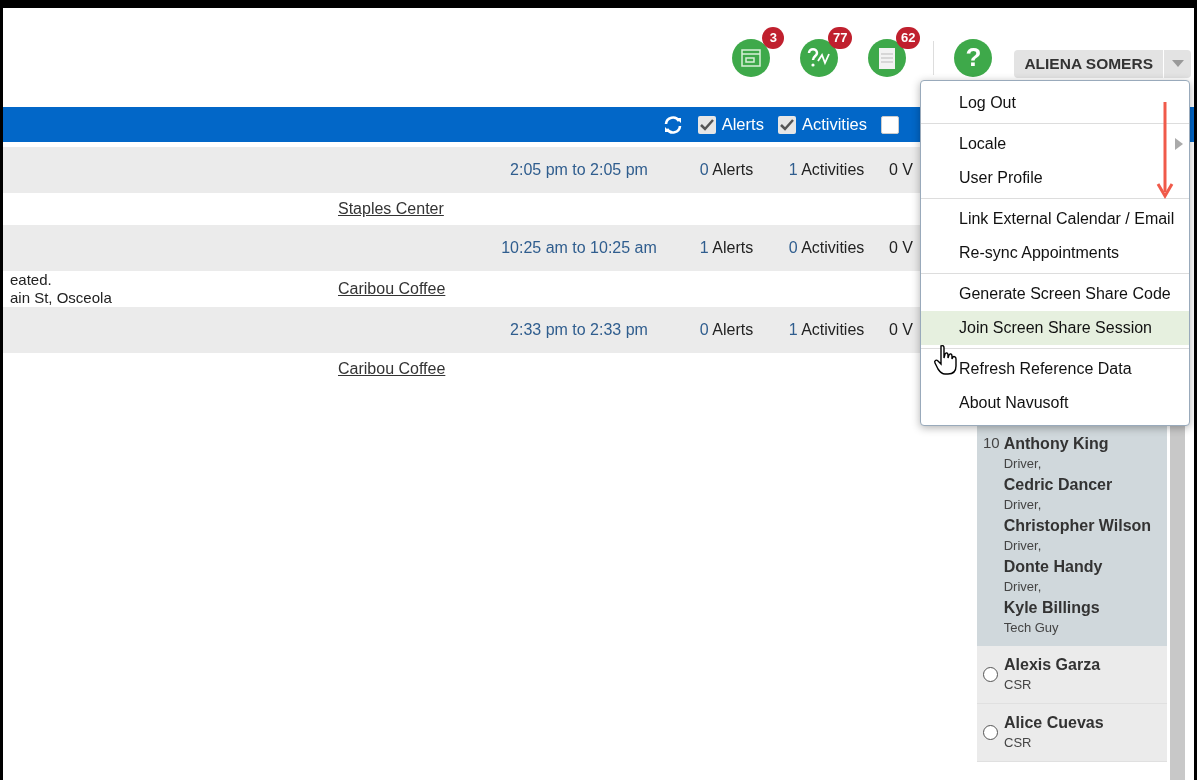  I want to click on menu-item: Link External Calendar / Email, so click(1055, 219).